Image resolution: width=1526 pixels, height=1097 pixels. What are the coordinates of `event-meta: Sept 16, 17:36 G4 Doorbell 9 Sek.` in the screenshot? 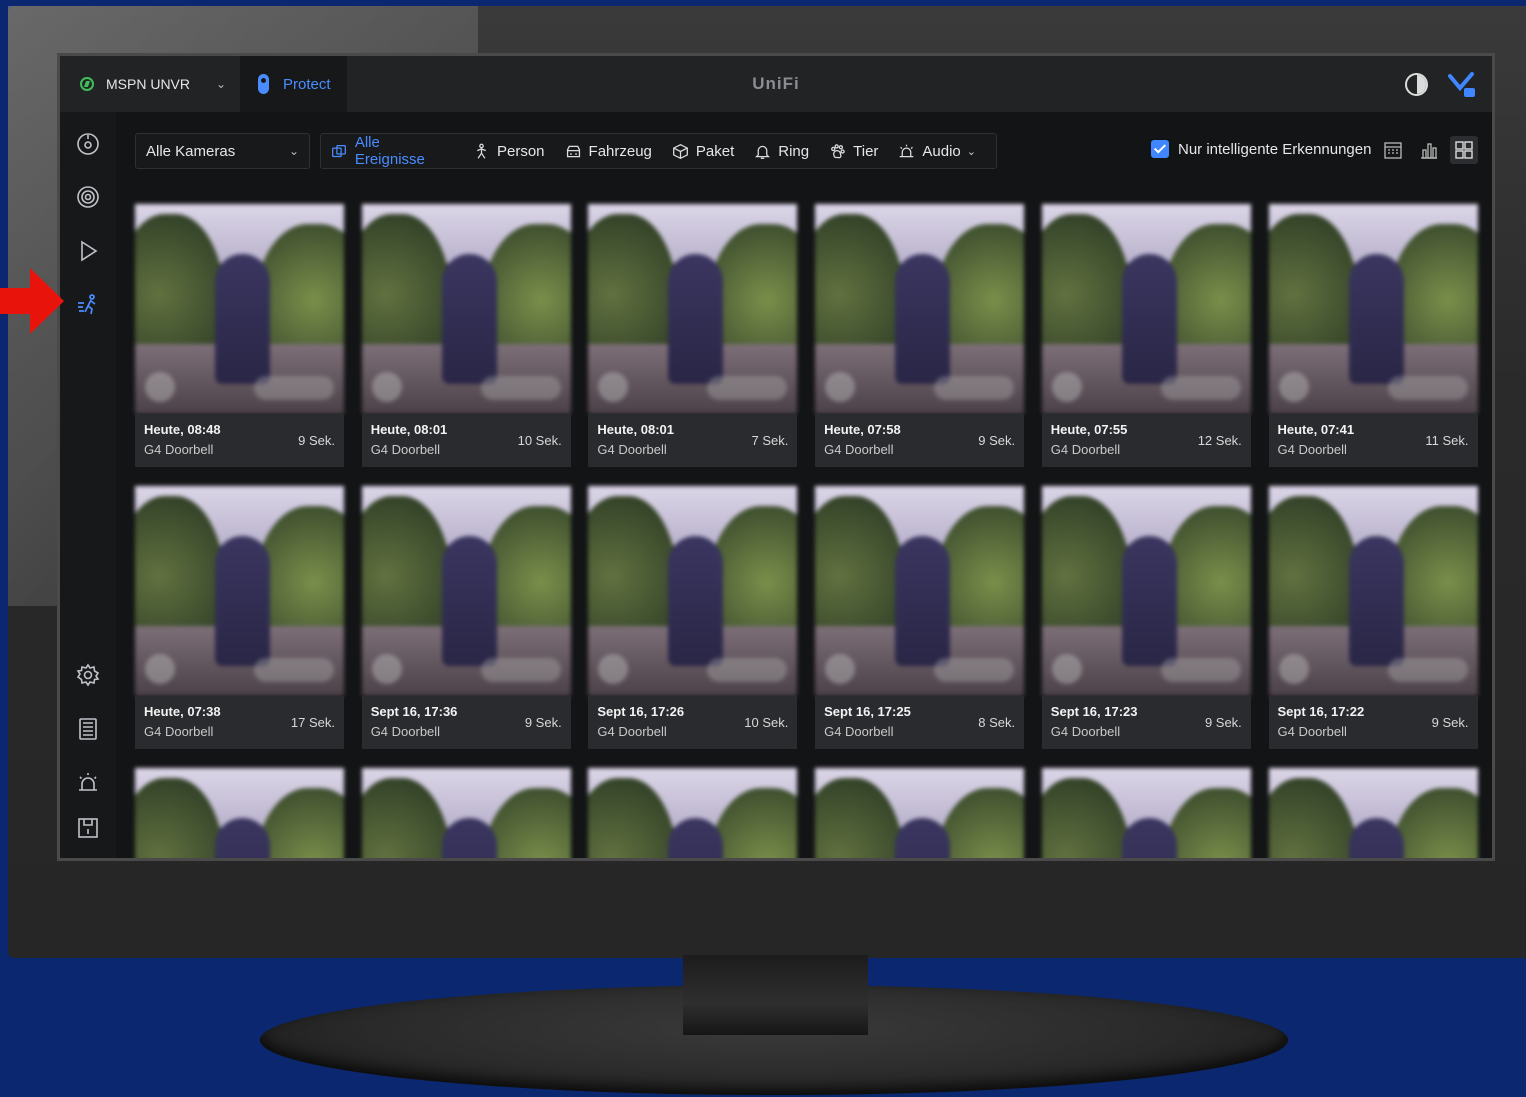 It's located at (466, 722).